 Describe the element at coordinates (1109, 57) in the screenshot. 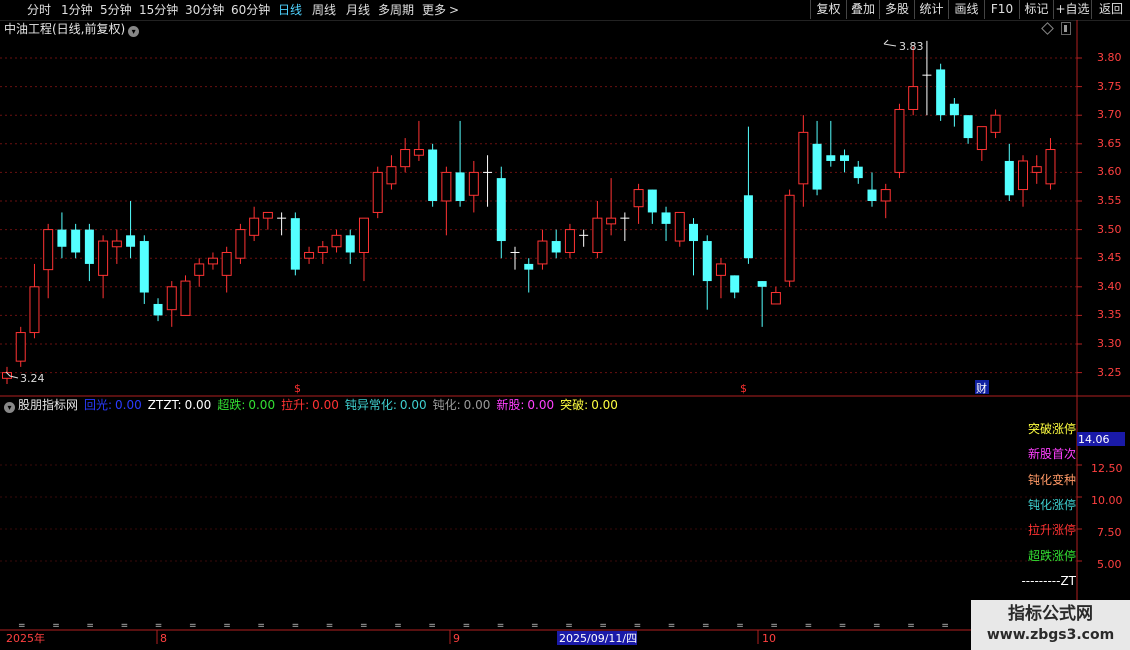

I see `price-tick: 3.80` at that location.